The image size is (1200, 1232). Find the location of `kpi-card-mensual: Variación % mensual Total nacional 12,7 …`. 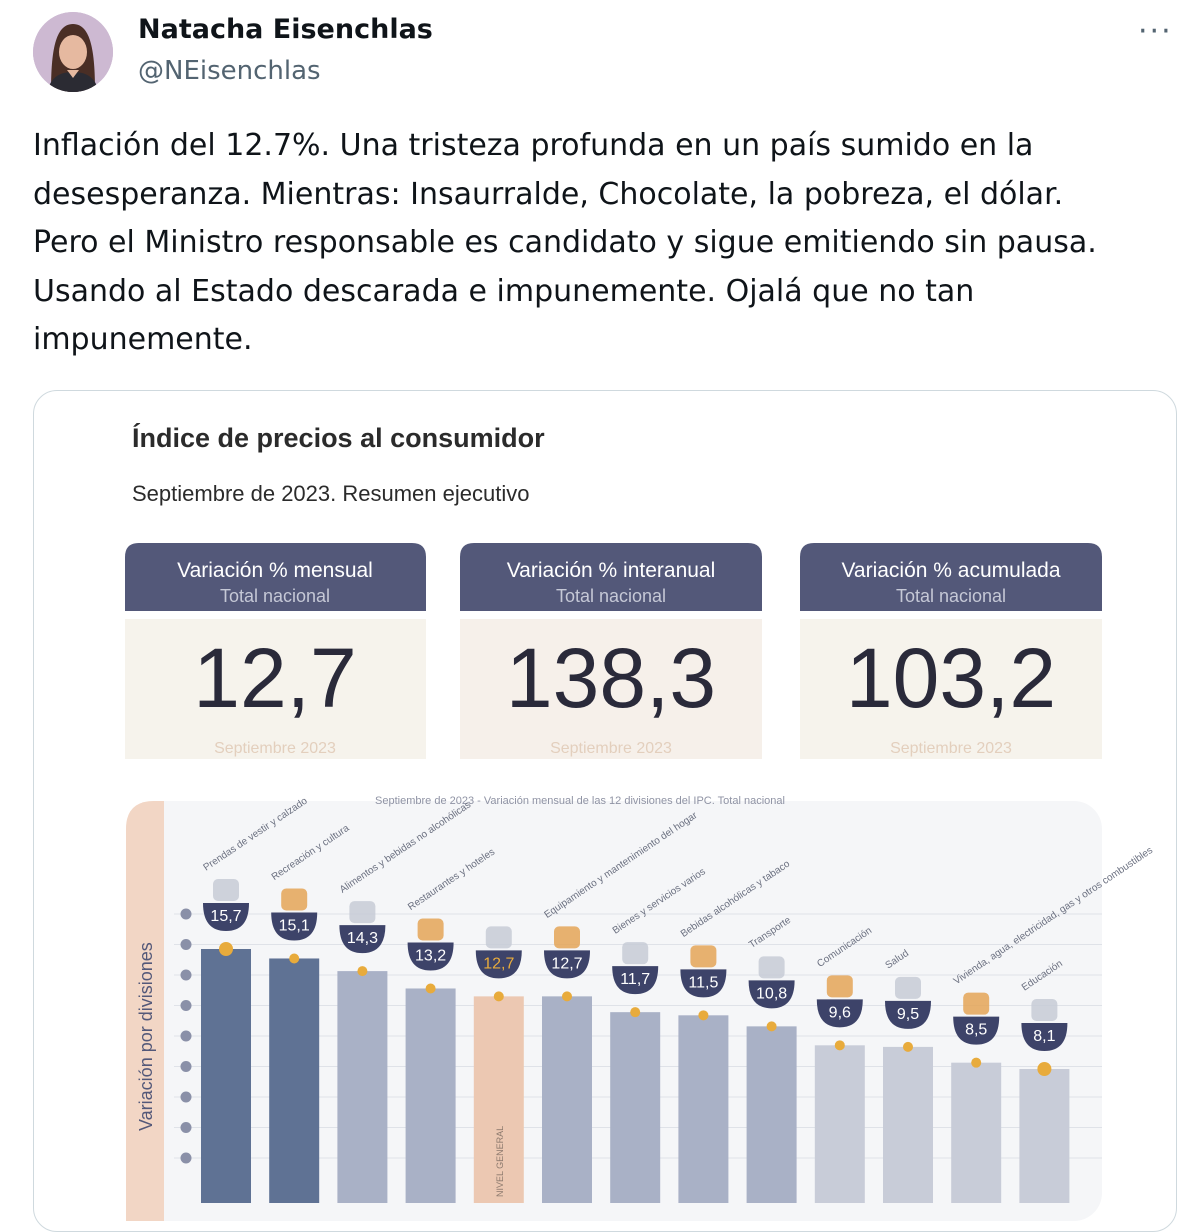

kpi-card-mensual: Variación % mensual Total nacional 12,7 … is located at coordinates (275, 651).